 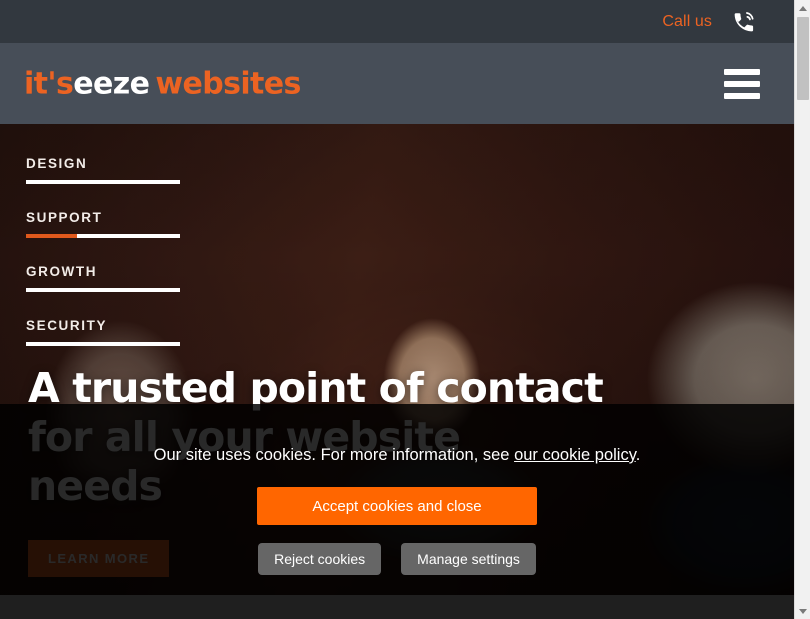 I want to click on feature-label-design: DESIGN, so click(x=57, y=163).